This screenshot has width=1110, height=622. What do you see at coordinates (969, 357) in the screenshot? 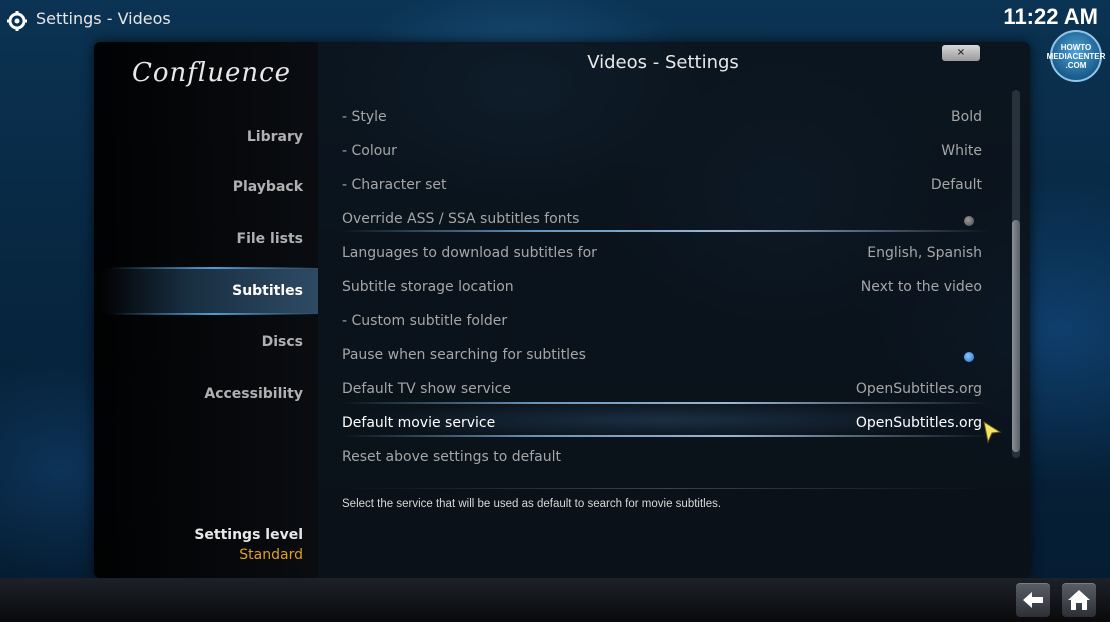
I see `toggle-on-icon` at bounding box center [969, 357].